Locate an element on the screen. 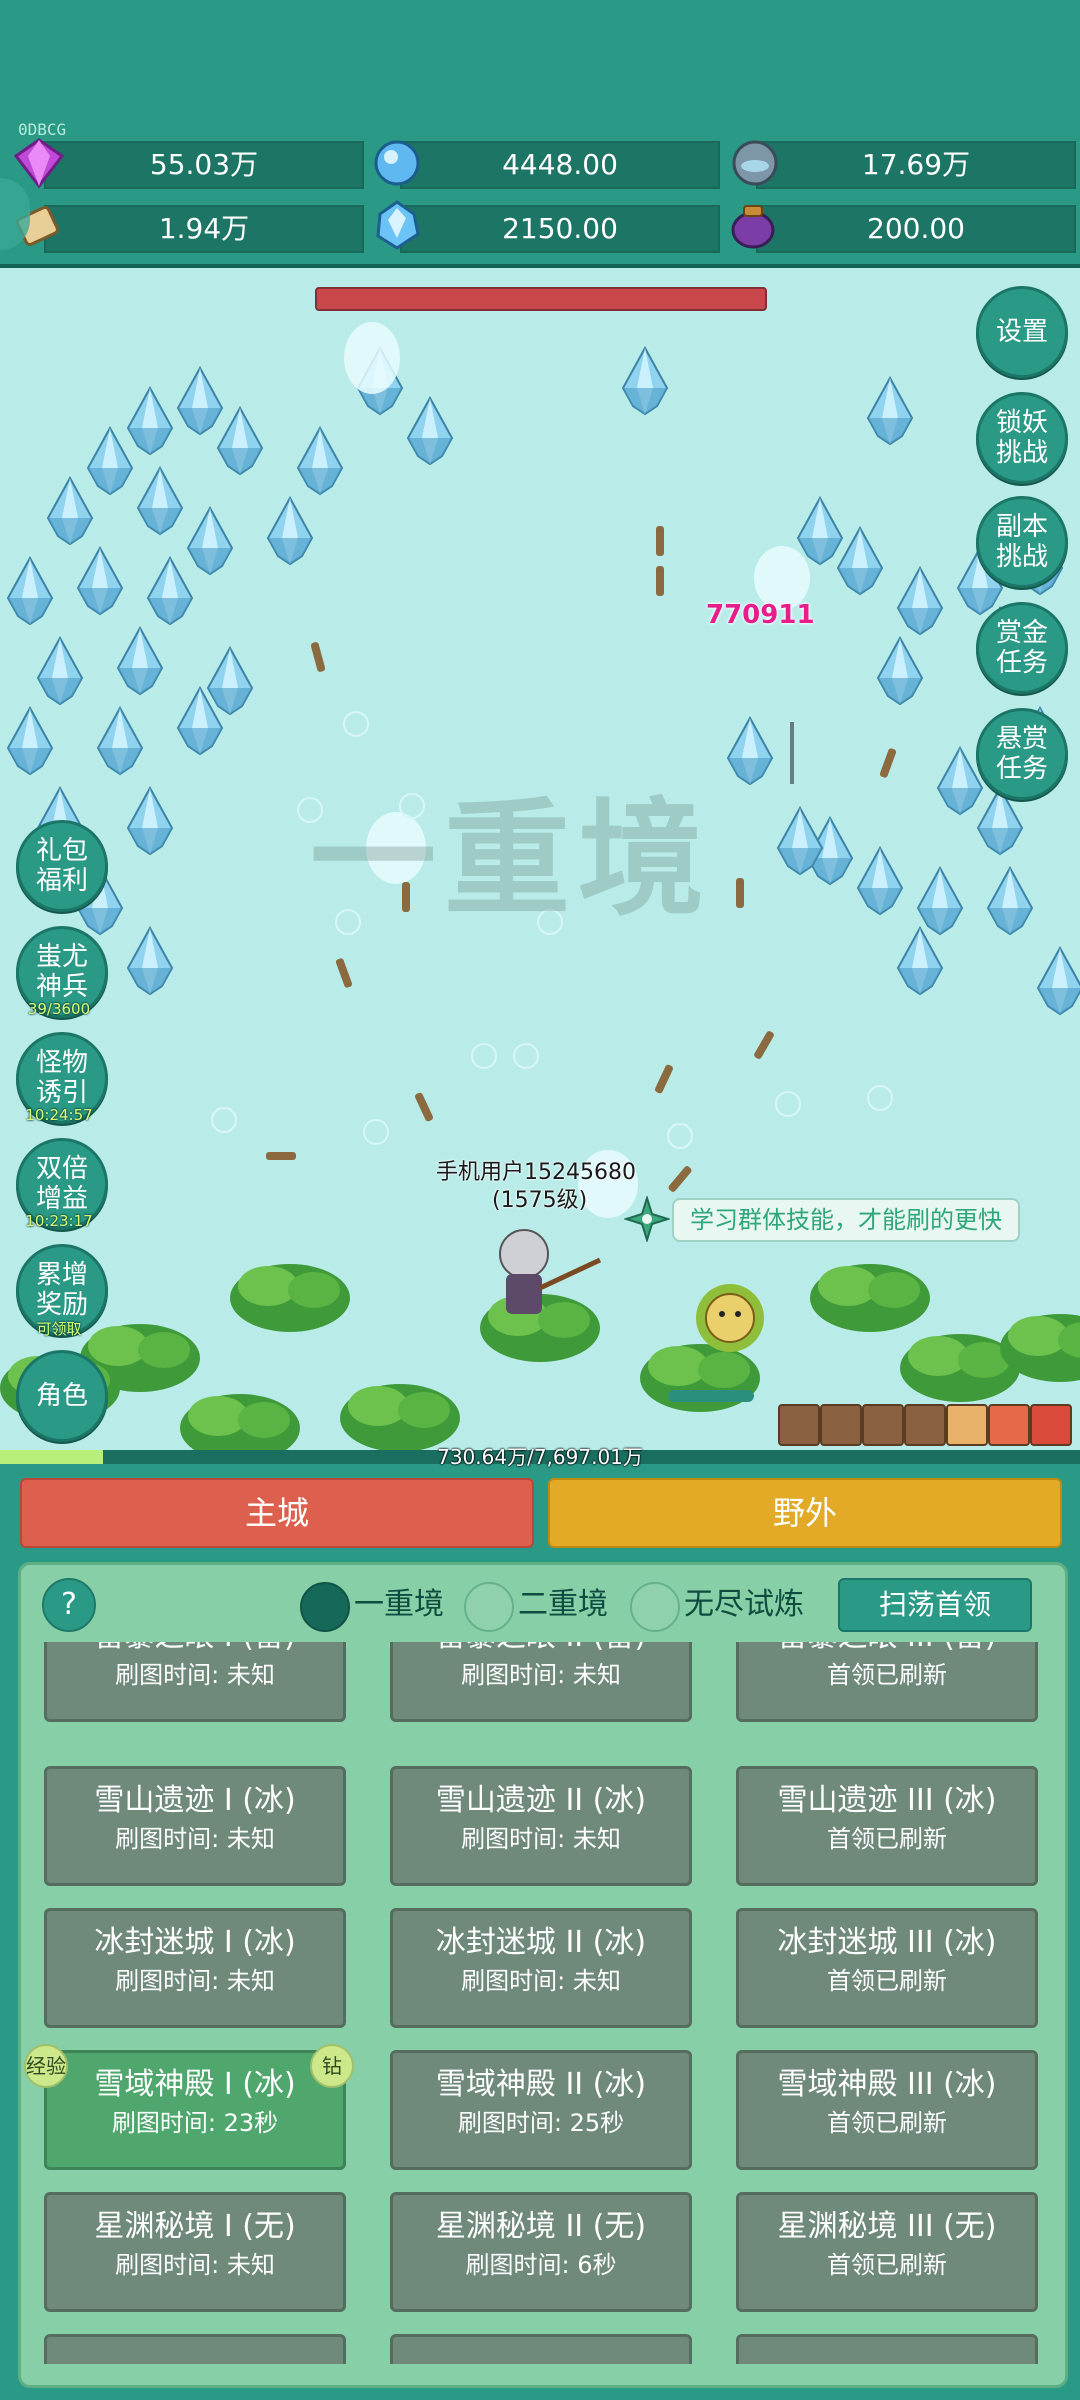 This screenshot has width=1080, height=2400. button-label: 增益 is located at coordinates (61, 1199).